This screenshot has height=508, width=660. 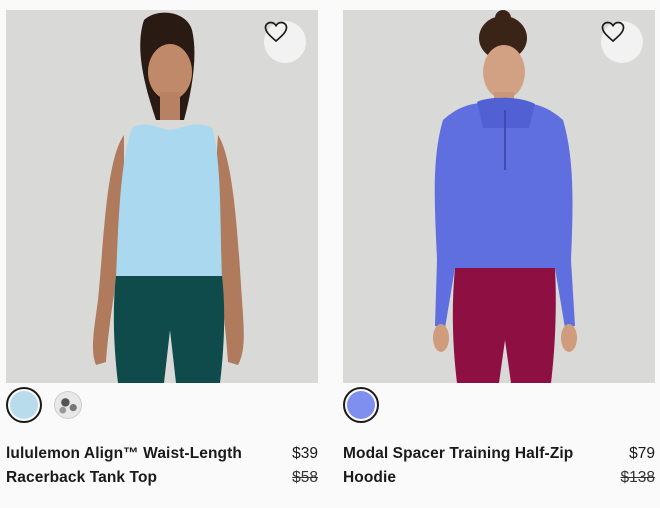 I want to click on sale-price: $79, so click(x=642, y=453).